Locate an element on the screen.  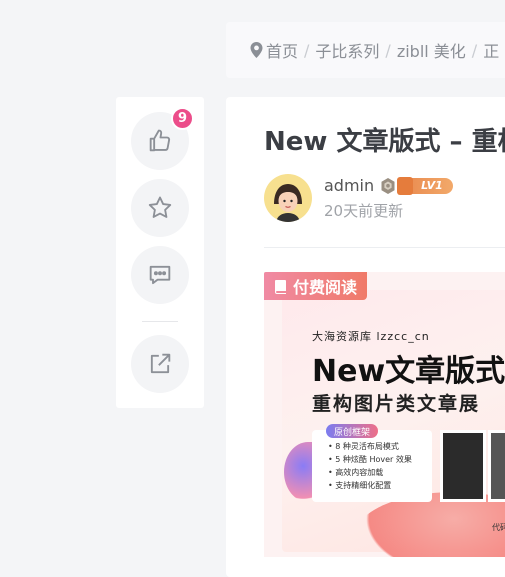
share-icon is located at coordinates (160, 363).